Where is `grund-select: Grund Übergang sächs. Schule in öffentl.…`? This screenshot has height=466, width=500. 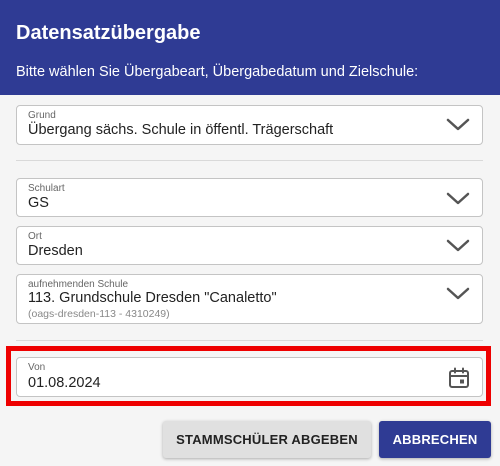
grund-select: Grund Übergang sächs. Schule in öffentl.… is located at coordinates (249, 125).